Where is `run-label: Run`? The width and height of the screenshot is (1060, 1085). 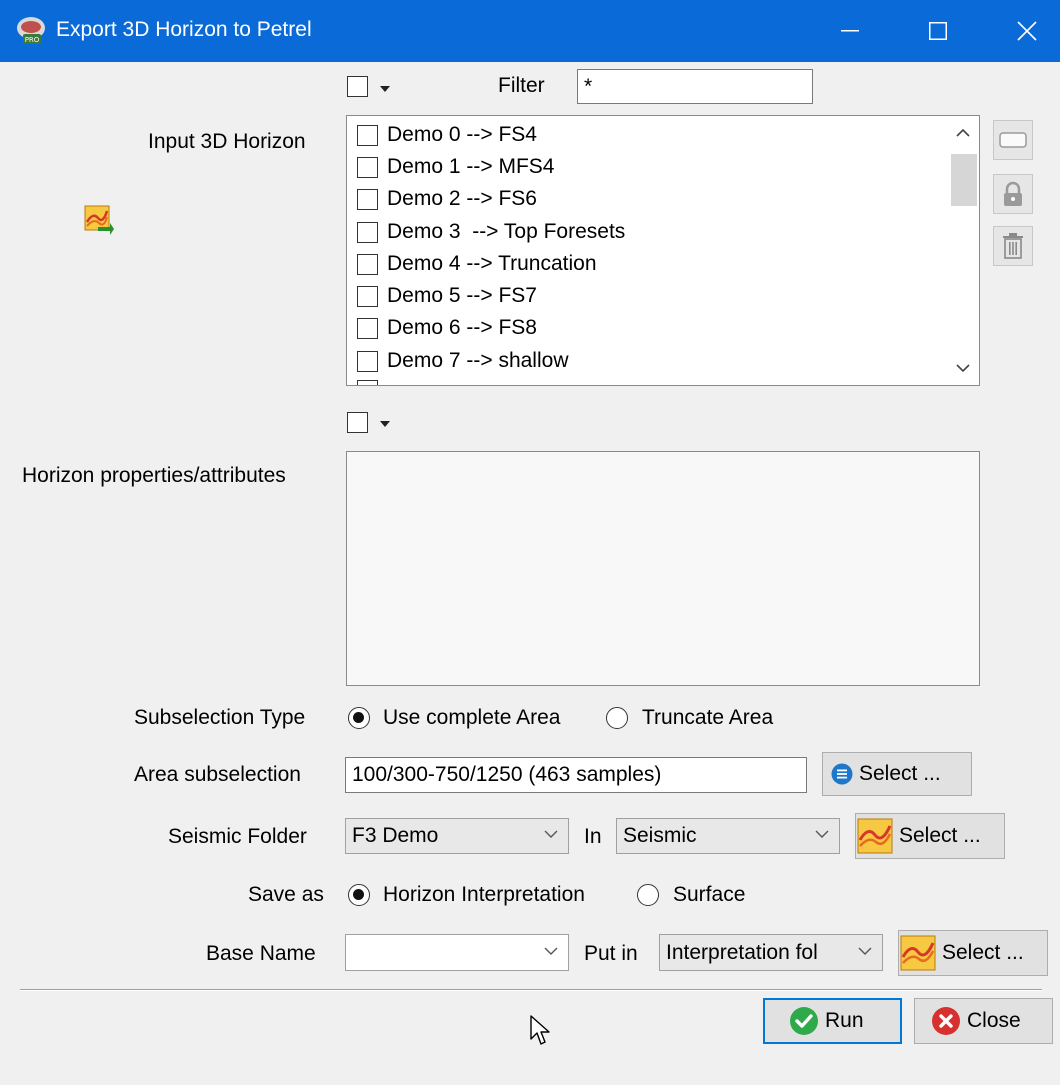 run-label: Run is located at coordinates (844, 1020).